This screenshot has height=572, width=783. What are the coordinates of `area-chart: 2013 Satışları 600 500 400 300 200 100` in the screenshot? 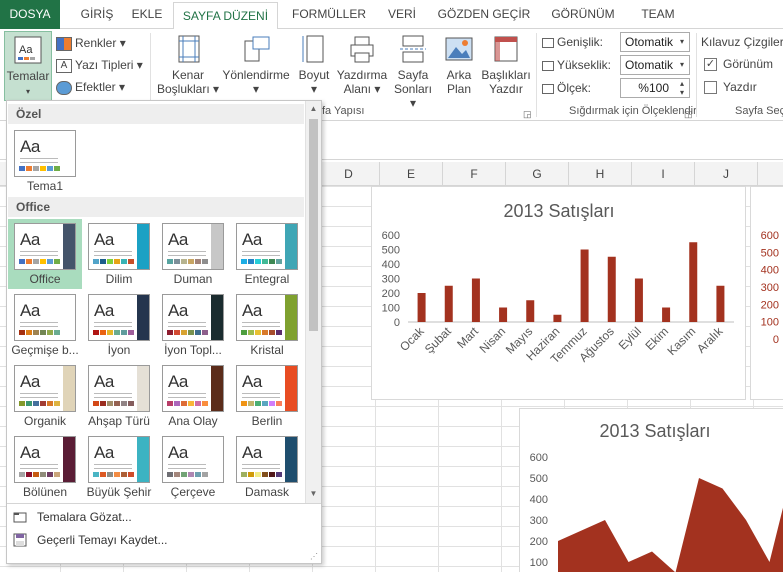 It's located at (651, 490).